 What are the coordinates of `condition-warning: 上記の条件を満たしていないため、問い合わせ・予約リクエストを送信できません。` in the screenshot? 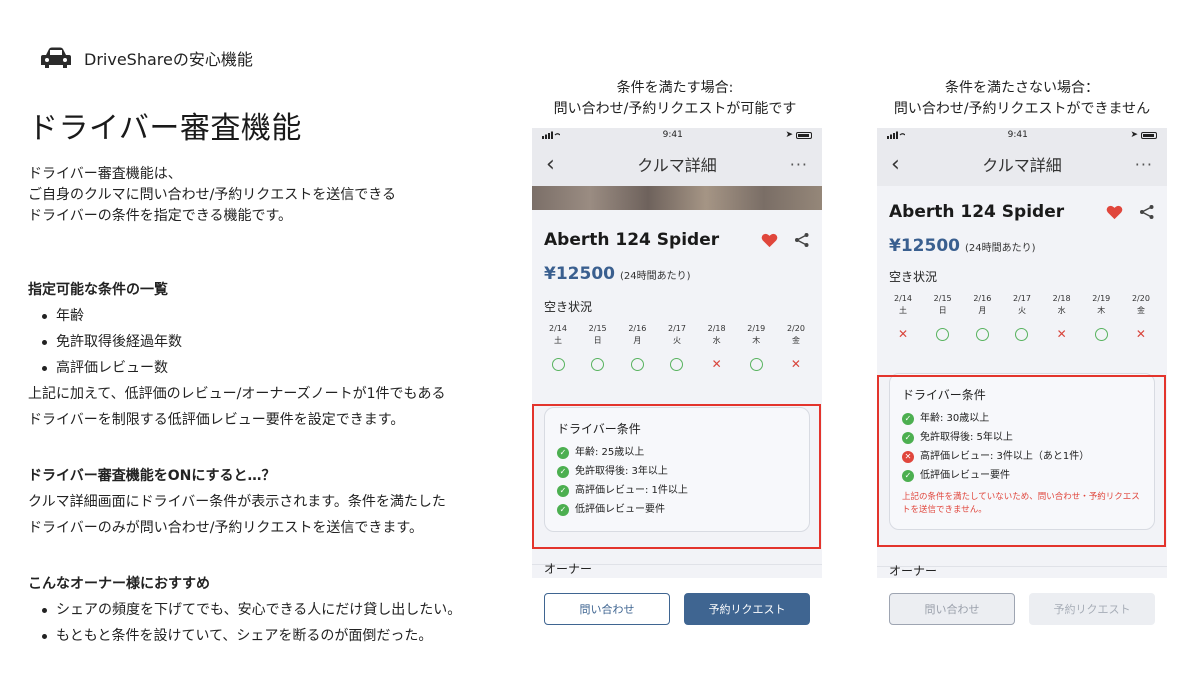 It's located at (1021, 503).